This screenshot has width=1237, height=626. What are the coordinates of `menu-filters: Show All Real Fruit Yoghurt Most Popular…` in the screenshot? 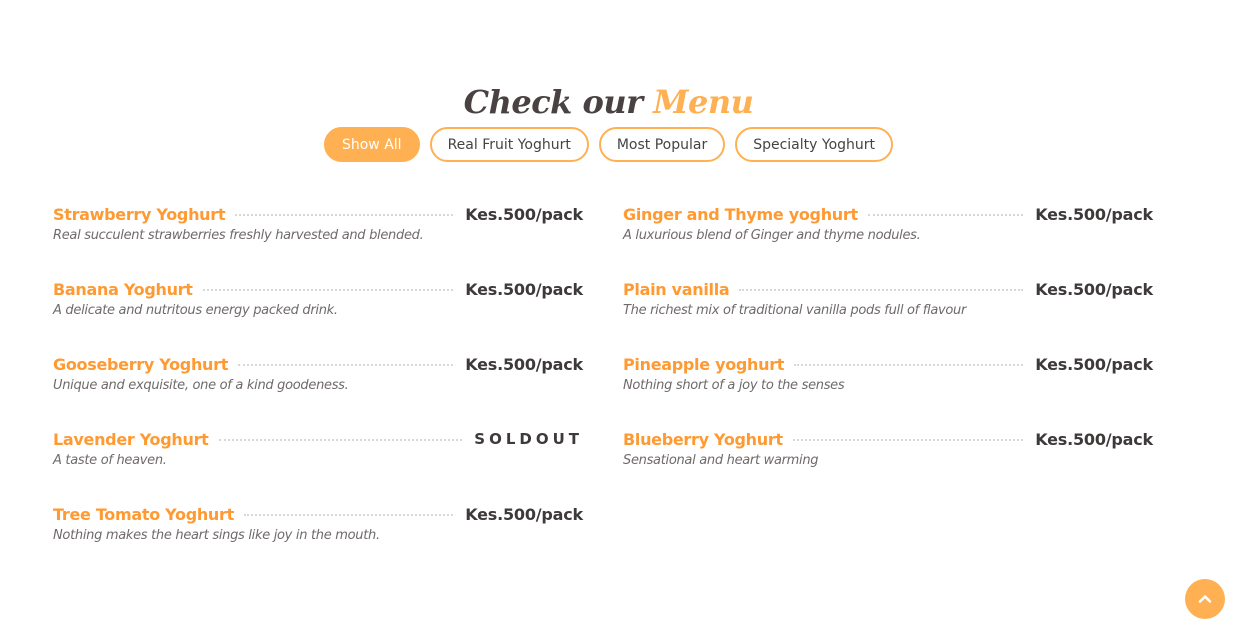 It's located at (608, 144).